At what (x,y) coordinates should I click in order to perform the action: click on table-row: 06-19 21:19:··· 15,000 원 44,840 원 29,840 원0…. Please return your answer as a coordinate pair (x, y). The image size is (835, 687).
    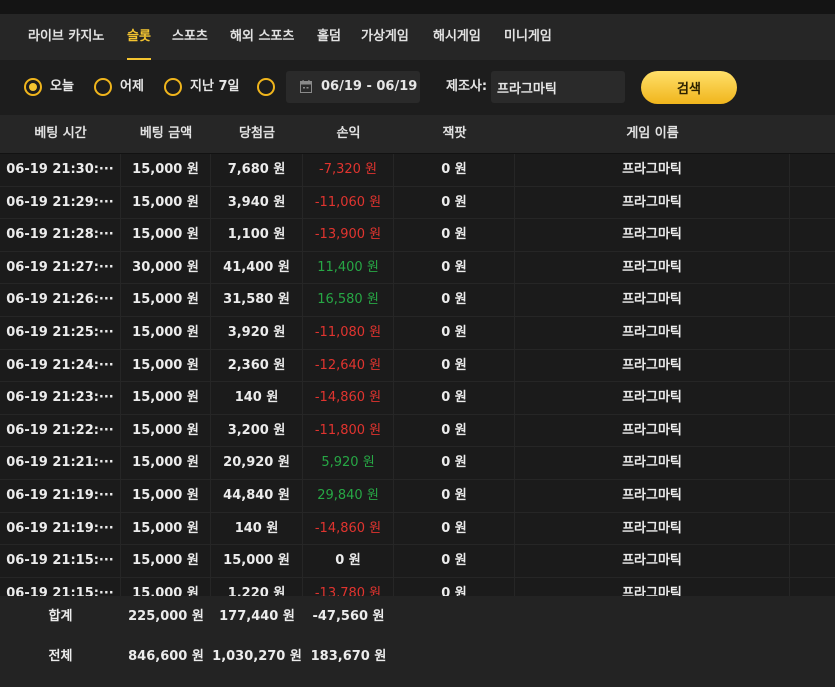
    Looking at the image, I should click on (417, 496).